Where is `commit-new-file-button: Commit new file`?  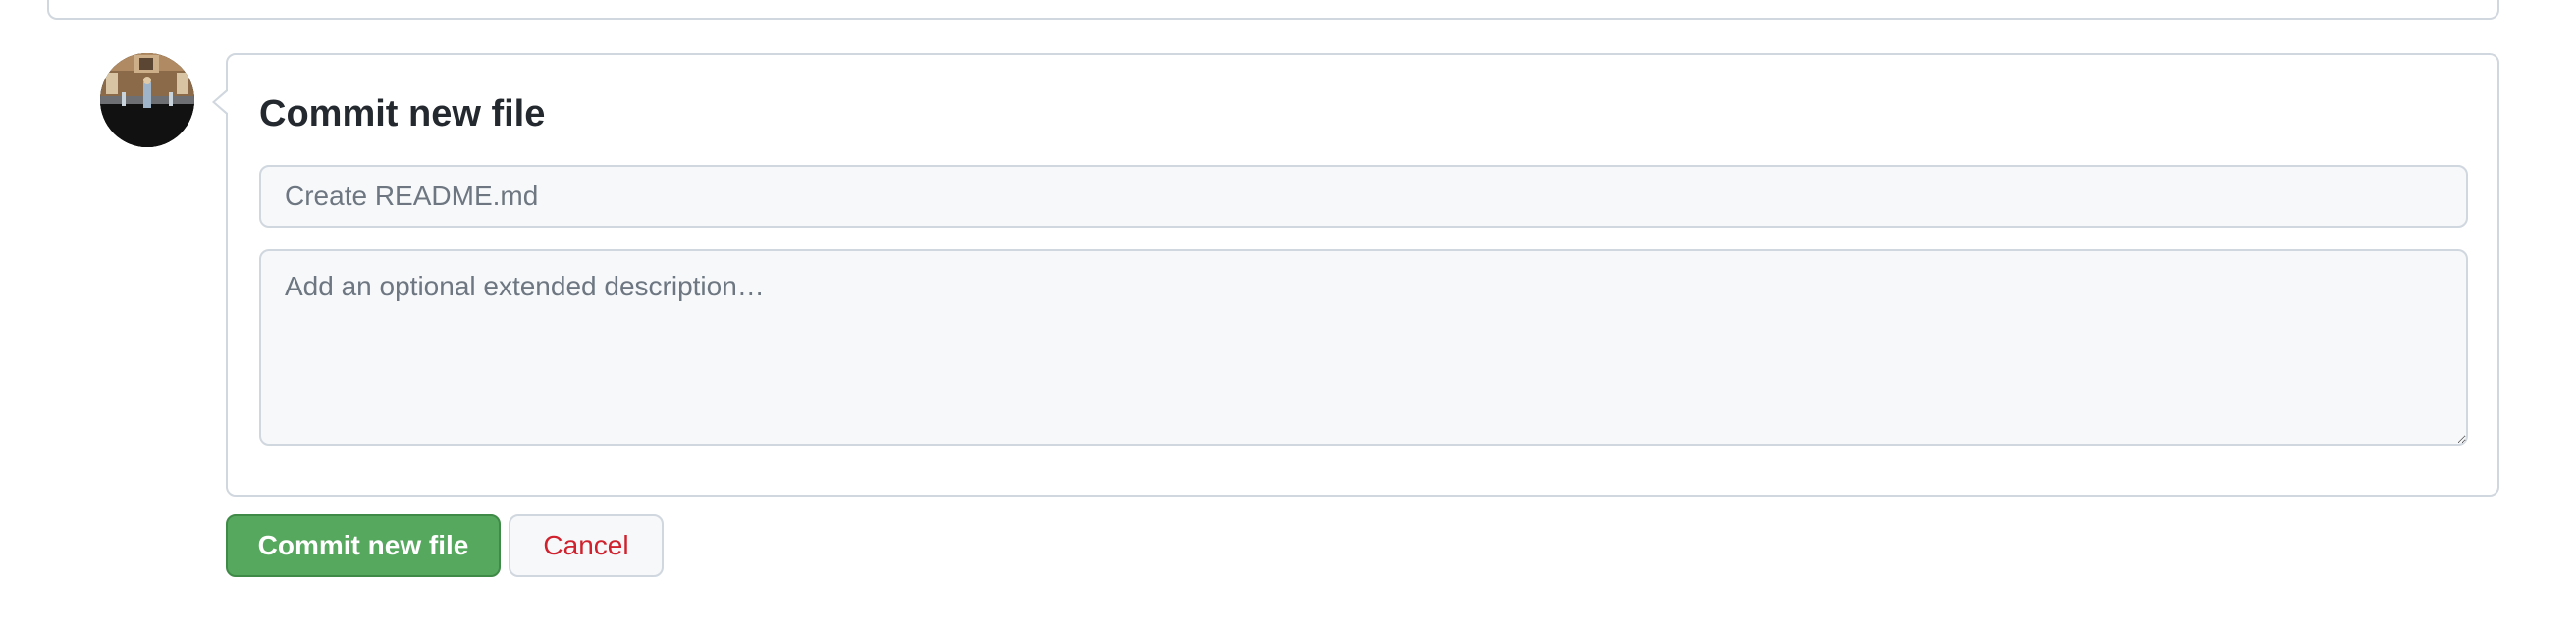 commit-new-file-button: Commit new file is located at coordinates (363, 545).